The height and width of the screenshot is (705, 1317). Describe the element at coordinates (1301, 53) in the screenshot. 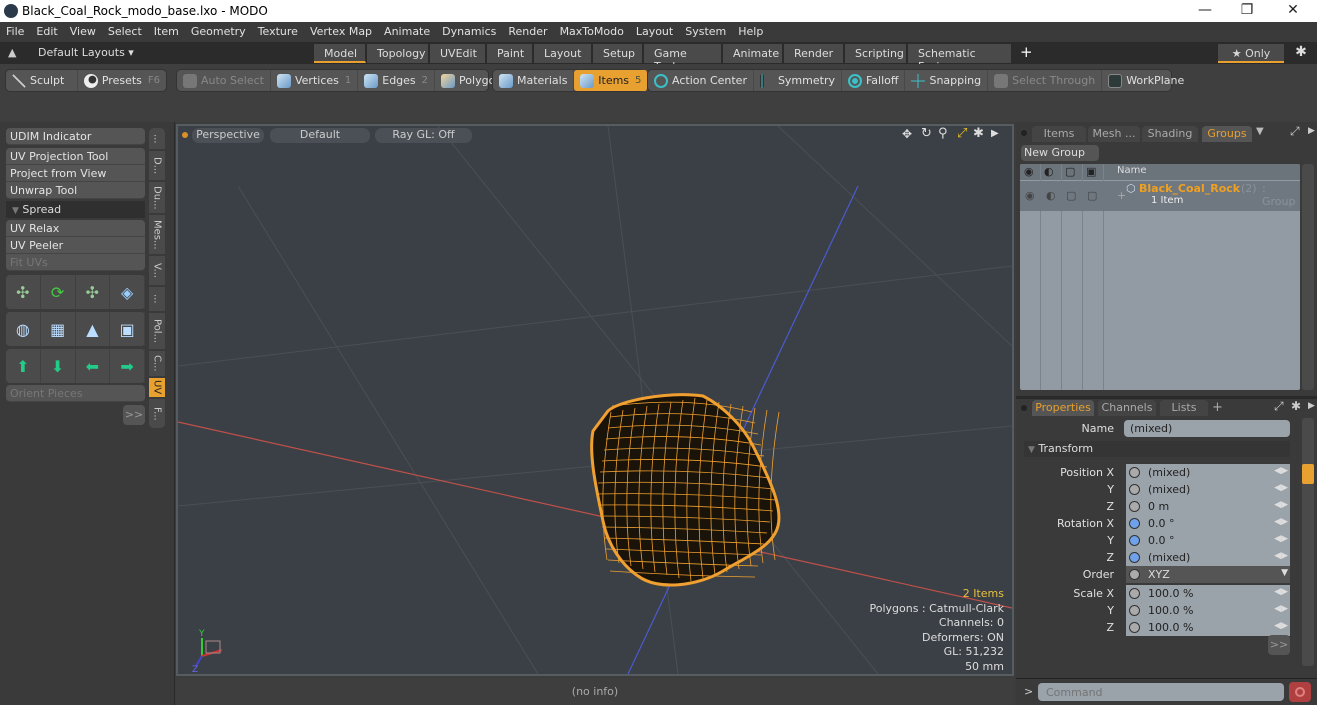

I see `layout-settings-gear-icon: ✱` at that location.